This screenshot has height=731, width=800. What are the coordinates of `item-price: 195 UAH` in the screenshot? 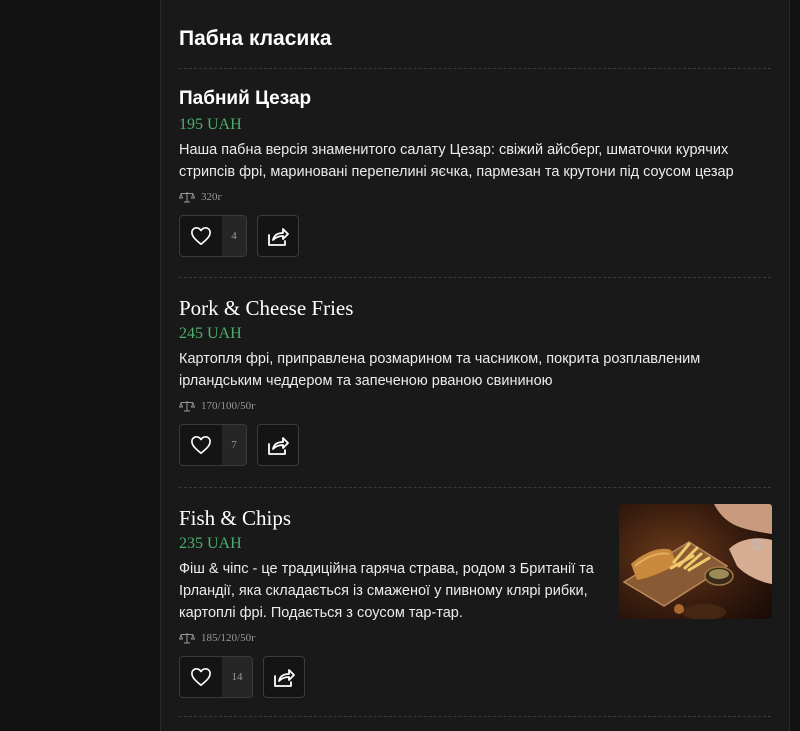 It's located at (210, 124).